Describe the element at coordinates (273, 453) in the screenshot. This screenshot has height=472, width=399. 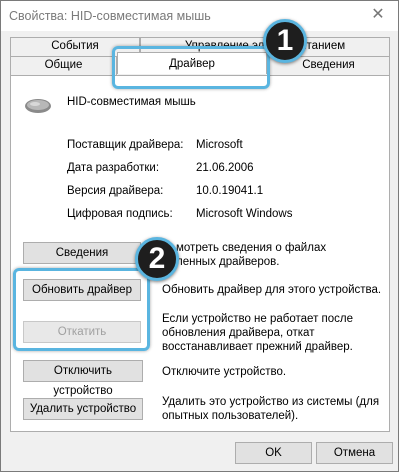
I see `ok-button: OK` at that location.